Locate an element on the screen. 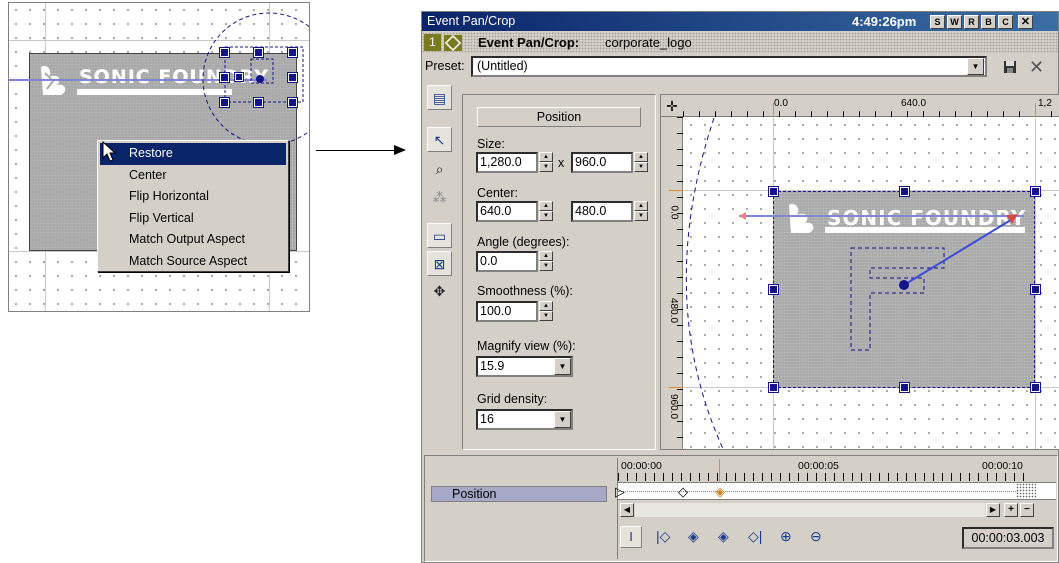 The height and width of the screenshot is (563, 1059). smoothness-input: 100.0 is located at coordinates (507, 311).